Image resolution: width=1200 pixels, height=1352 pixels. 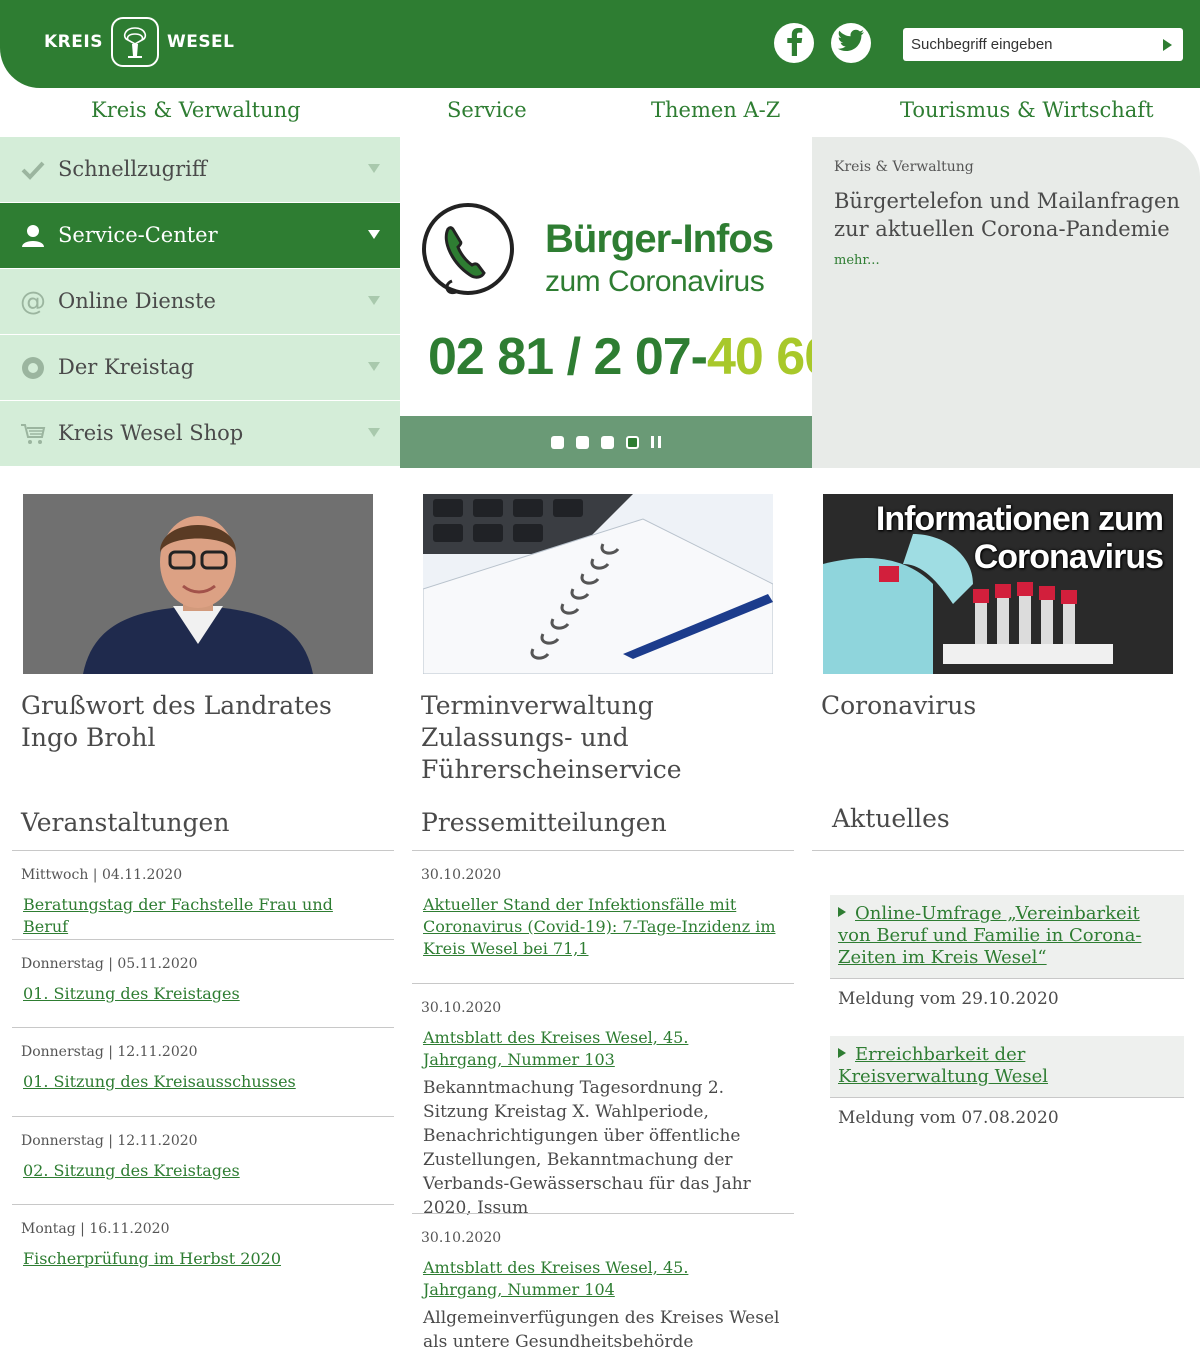 I want to click on telephone-icon, so click(x=468, y=253).